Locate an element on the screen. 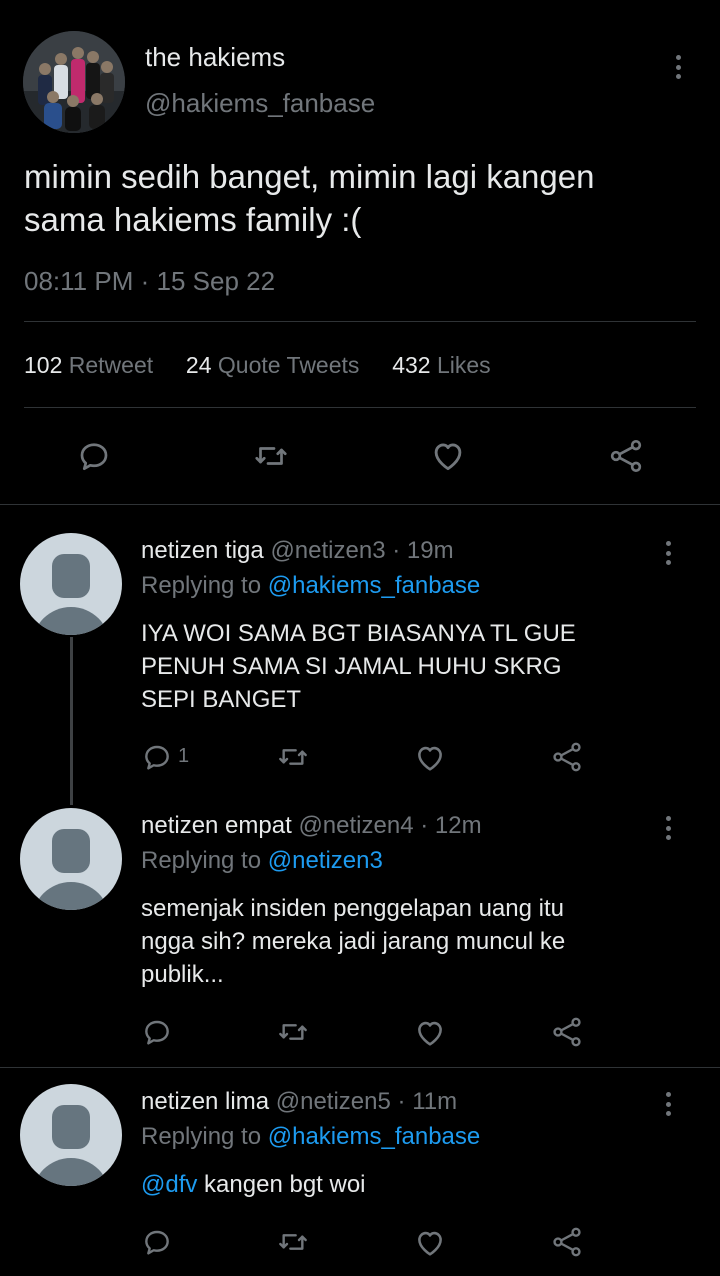 The width and height of the screenshot is (720, 1276). reply-header: netizen empat @netizen4 · 12m is located at coordinates (311, 826).